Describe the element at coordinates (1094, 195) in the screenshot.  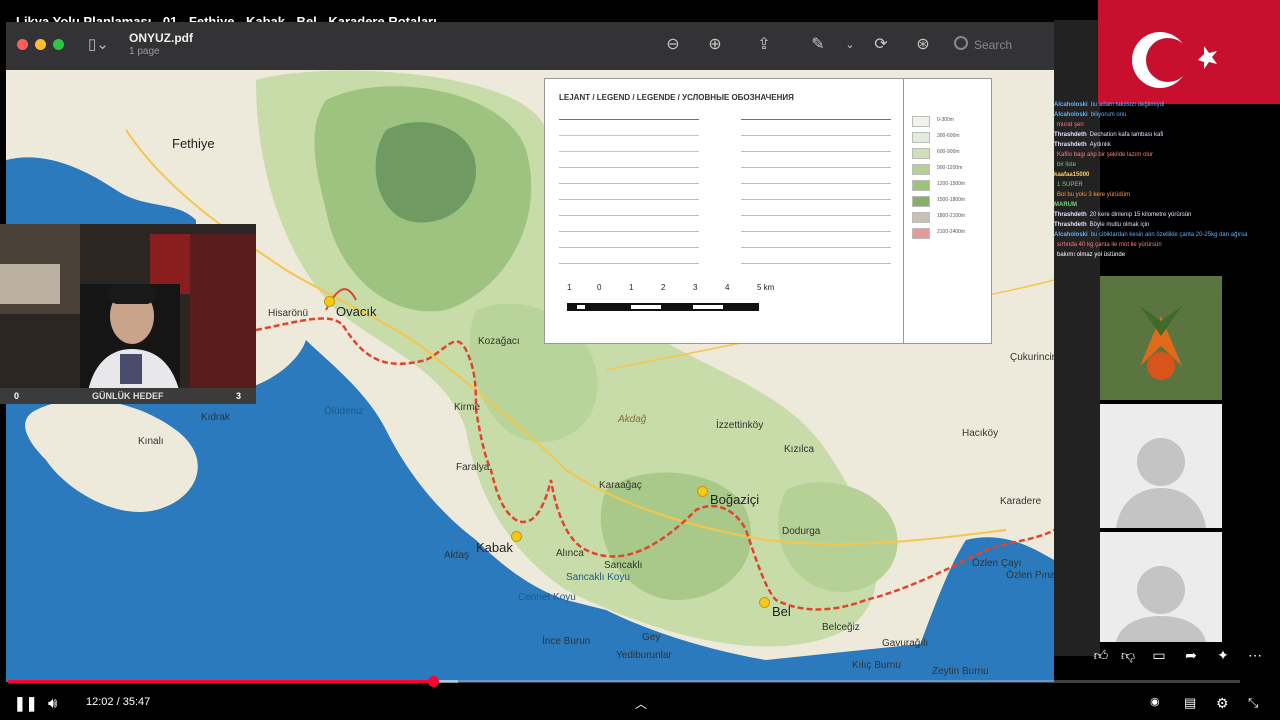
I see `chat-text: Bol bu yolu 3 kere yürüdüm` at that location.